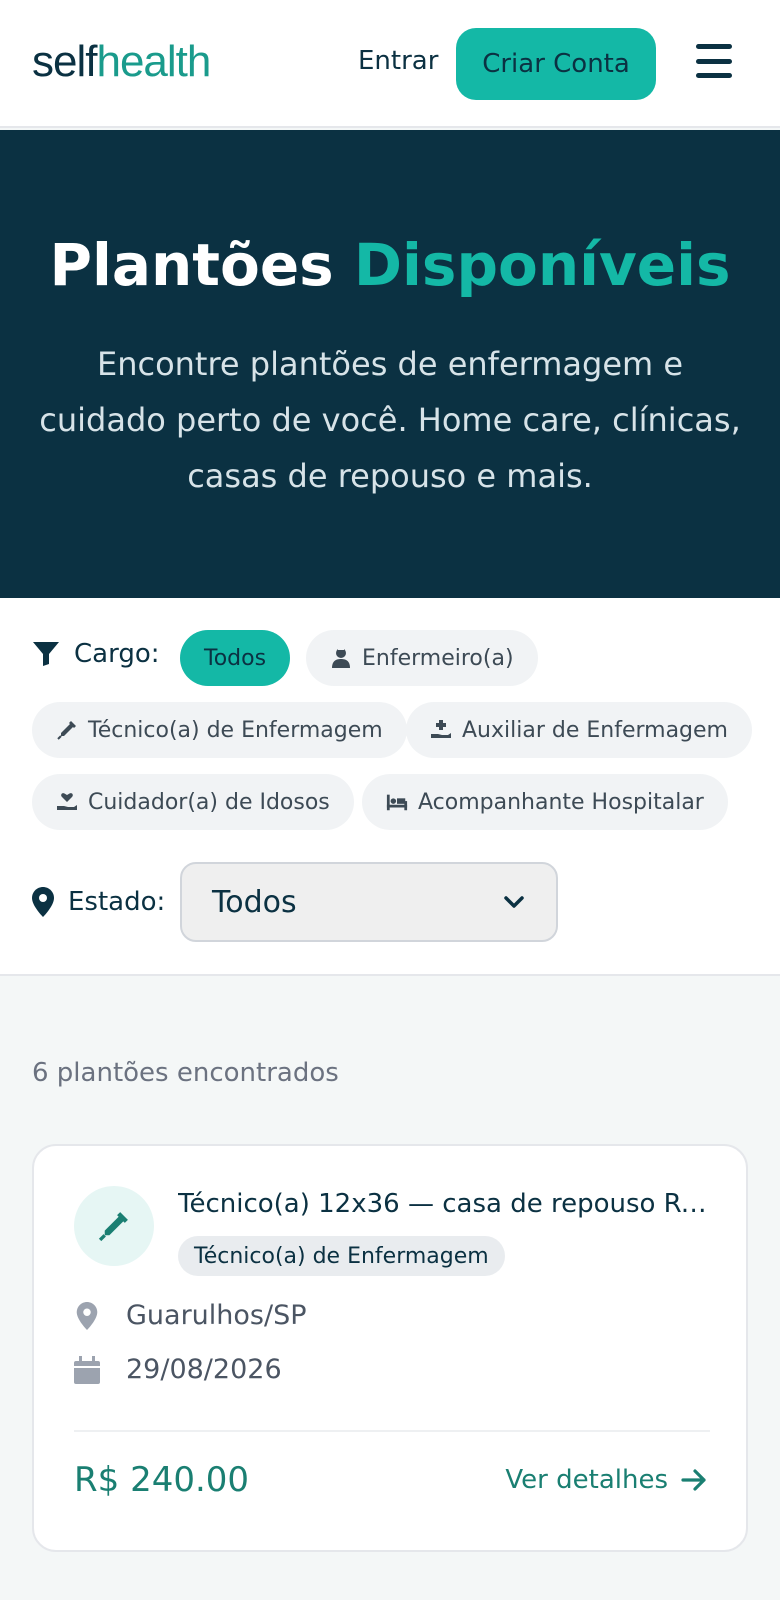 The height and width of the screenshot is (1600, 780). What do you see at coordinates (185, 1073) in the screenshot?
I see `results-count: 6 plantões encontrados` at bounding box center [185, 1073].